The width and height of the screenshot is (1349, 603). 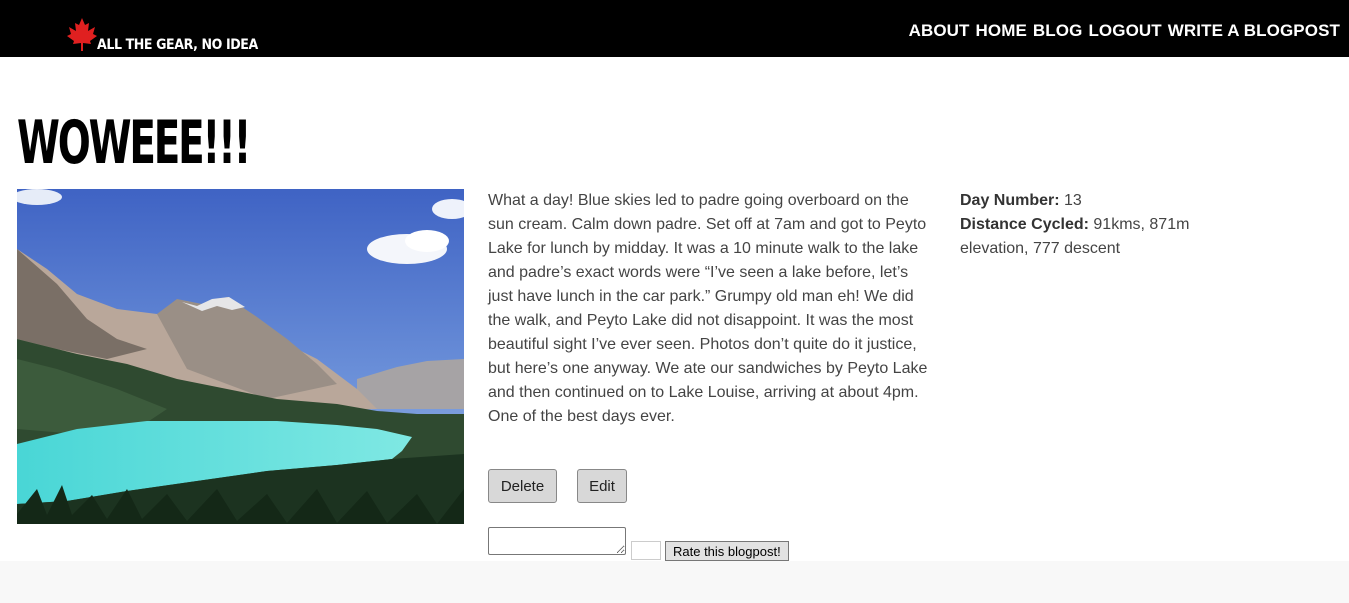 I want to click on day-number-label: Day Number:, so click(x=1010, y=200).